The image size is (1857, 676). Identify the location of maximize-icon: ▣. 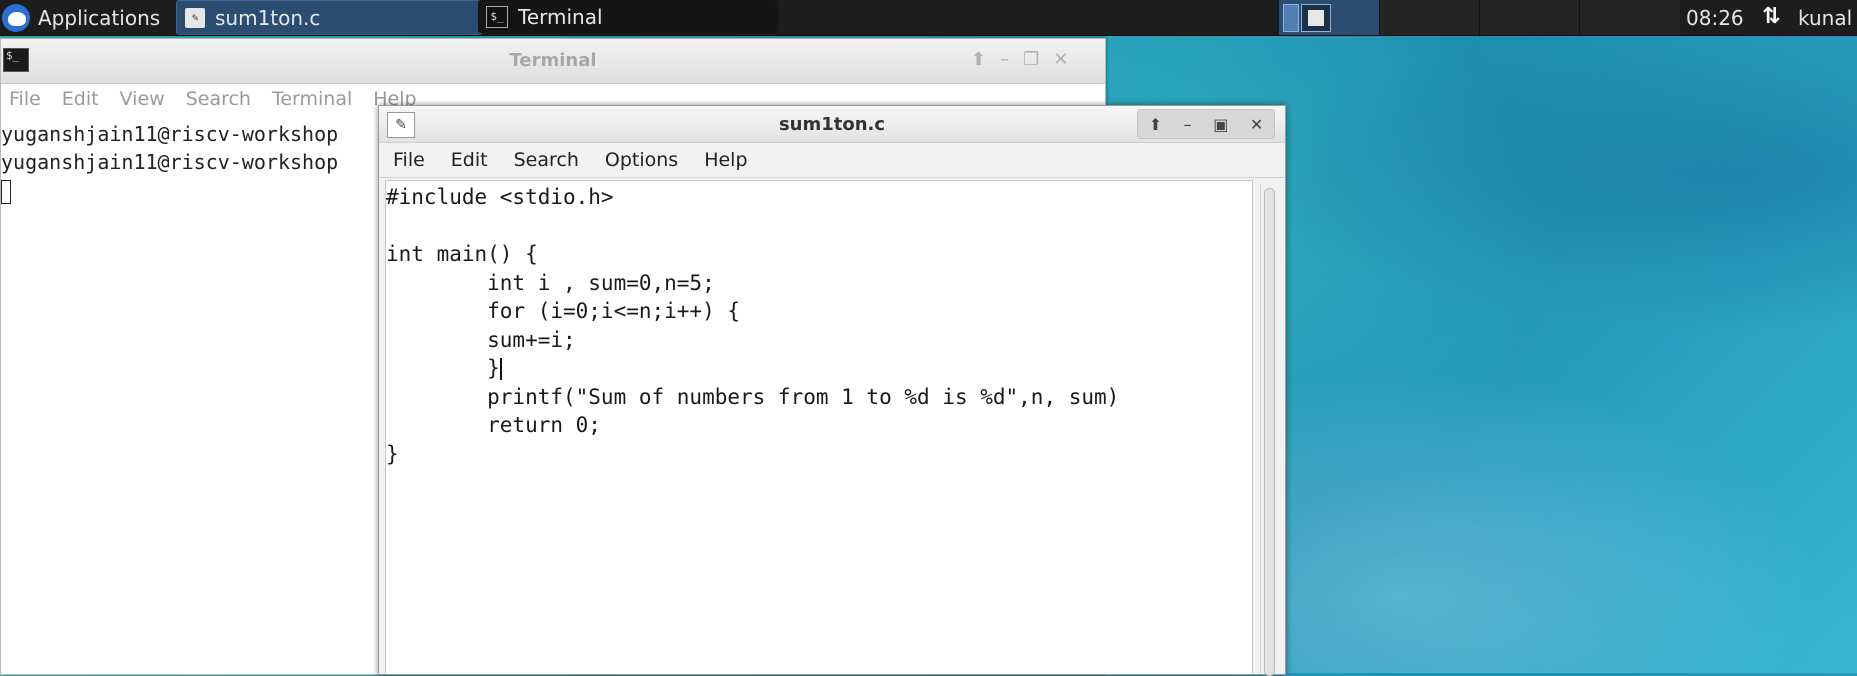
(1220, 124).